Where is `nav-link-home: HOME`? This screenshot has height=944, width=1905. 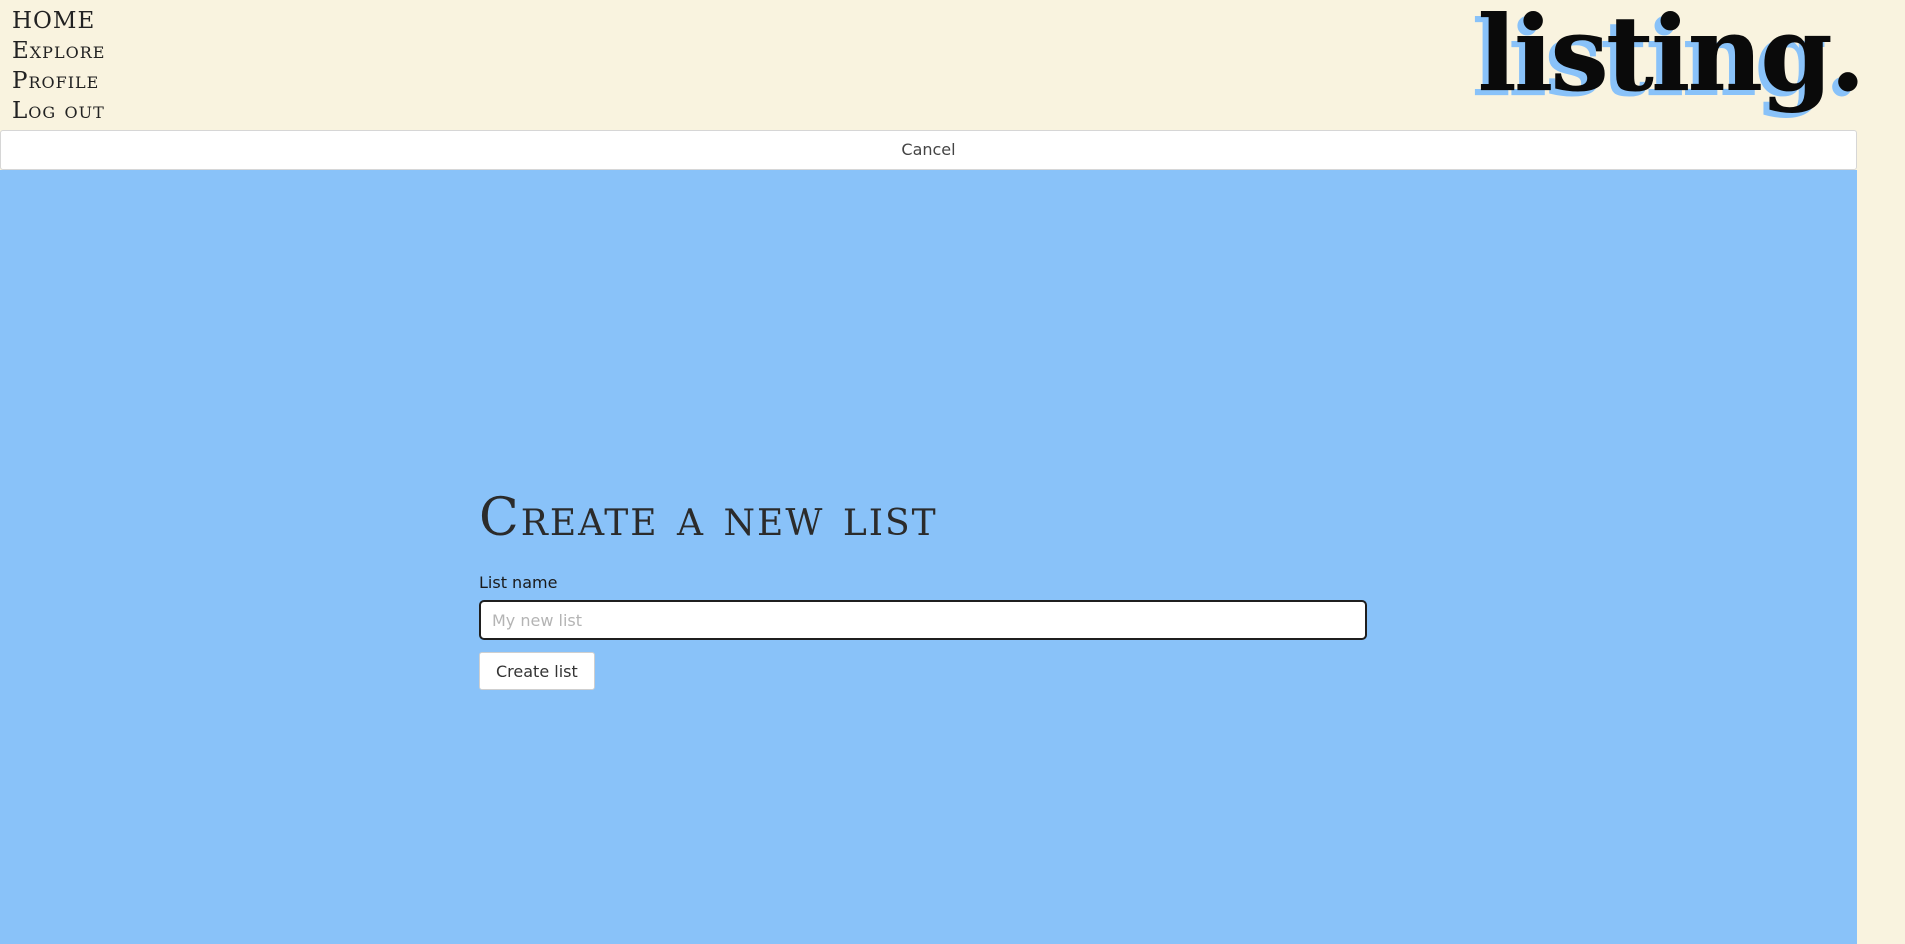
nav-link-home: HOME is located at coordinates (53, 21).